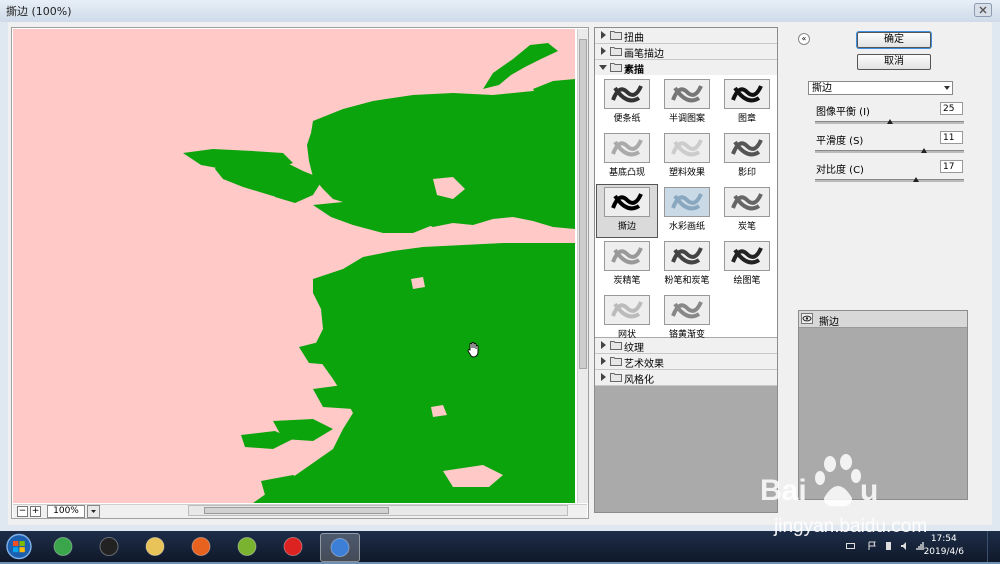 This screenshot has height=564, width=1000. Describe the element at coordinates (686, 362) in the screenshot. I see `category-artistic: 艺术效果` at that location.